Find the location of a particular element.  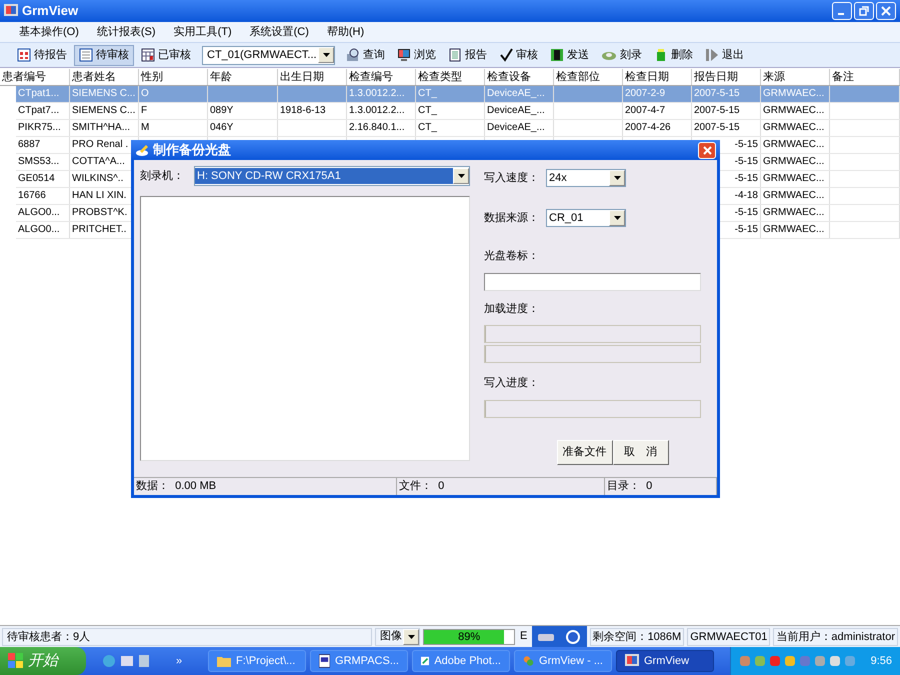

toolbar-button: 审核 is located at coordinates (518, 55).